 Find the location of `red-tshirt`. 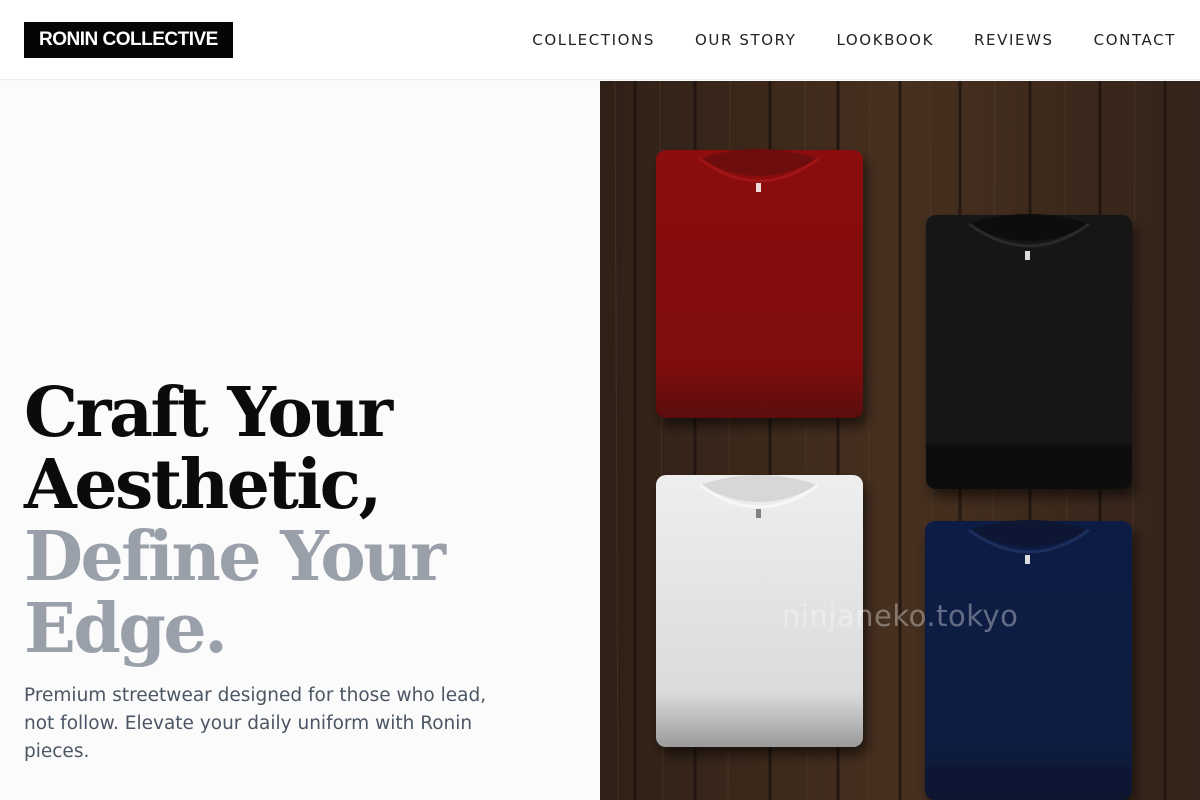

red-tshirt is located at coordinates (759, 283).